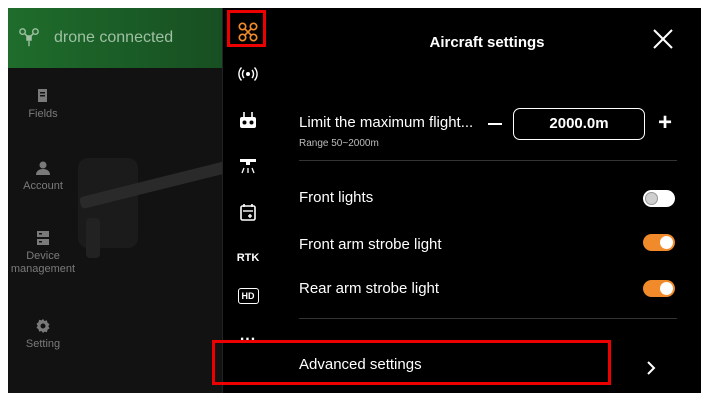 The width and height of the screenshot is (709, 402). I want to click on chevron-right-icon, so click(651, 368).